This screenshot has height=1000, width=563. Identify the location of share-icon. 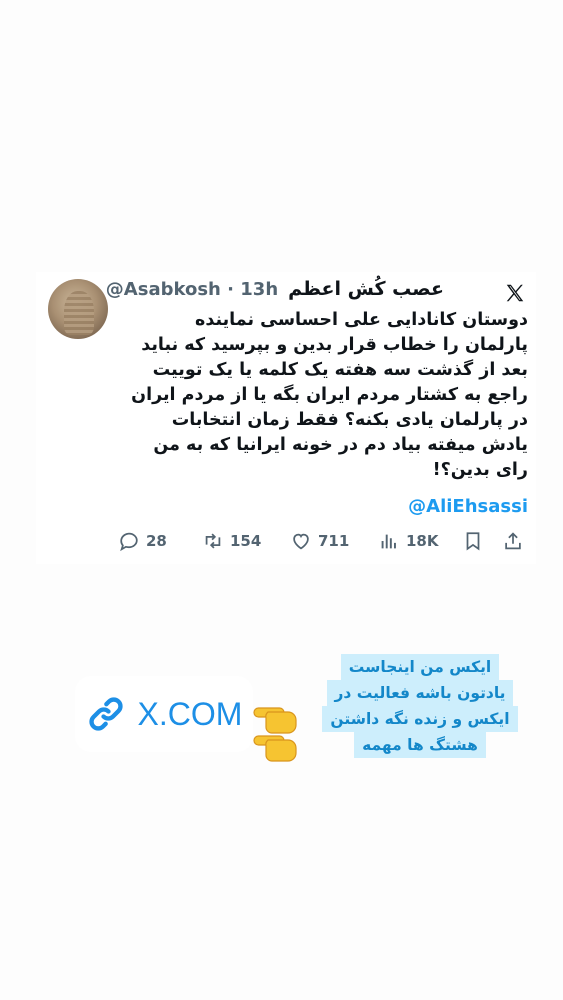
(513, 541).